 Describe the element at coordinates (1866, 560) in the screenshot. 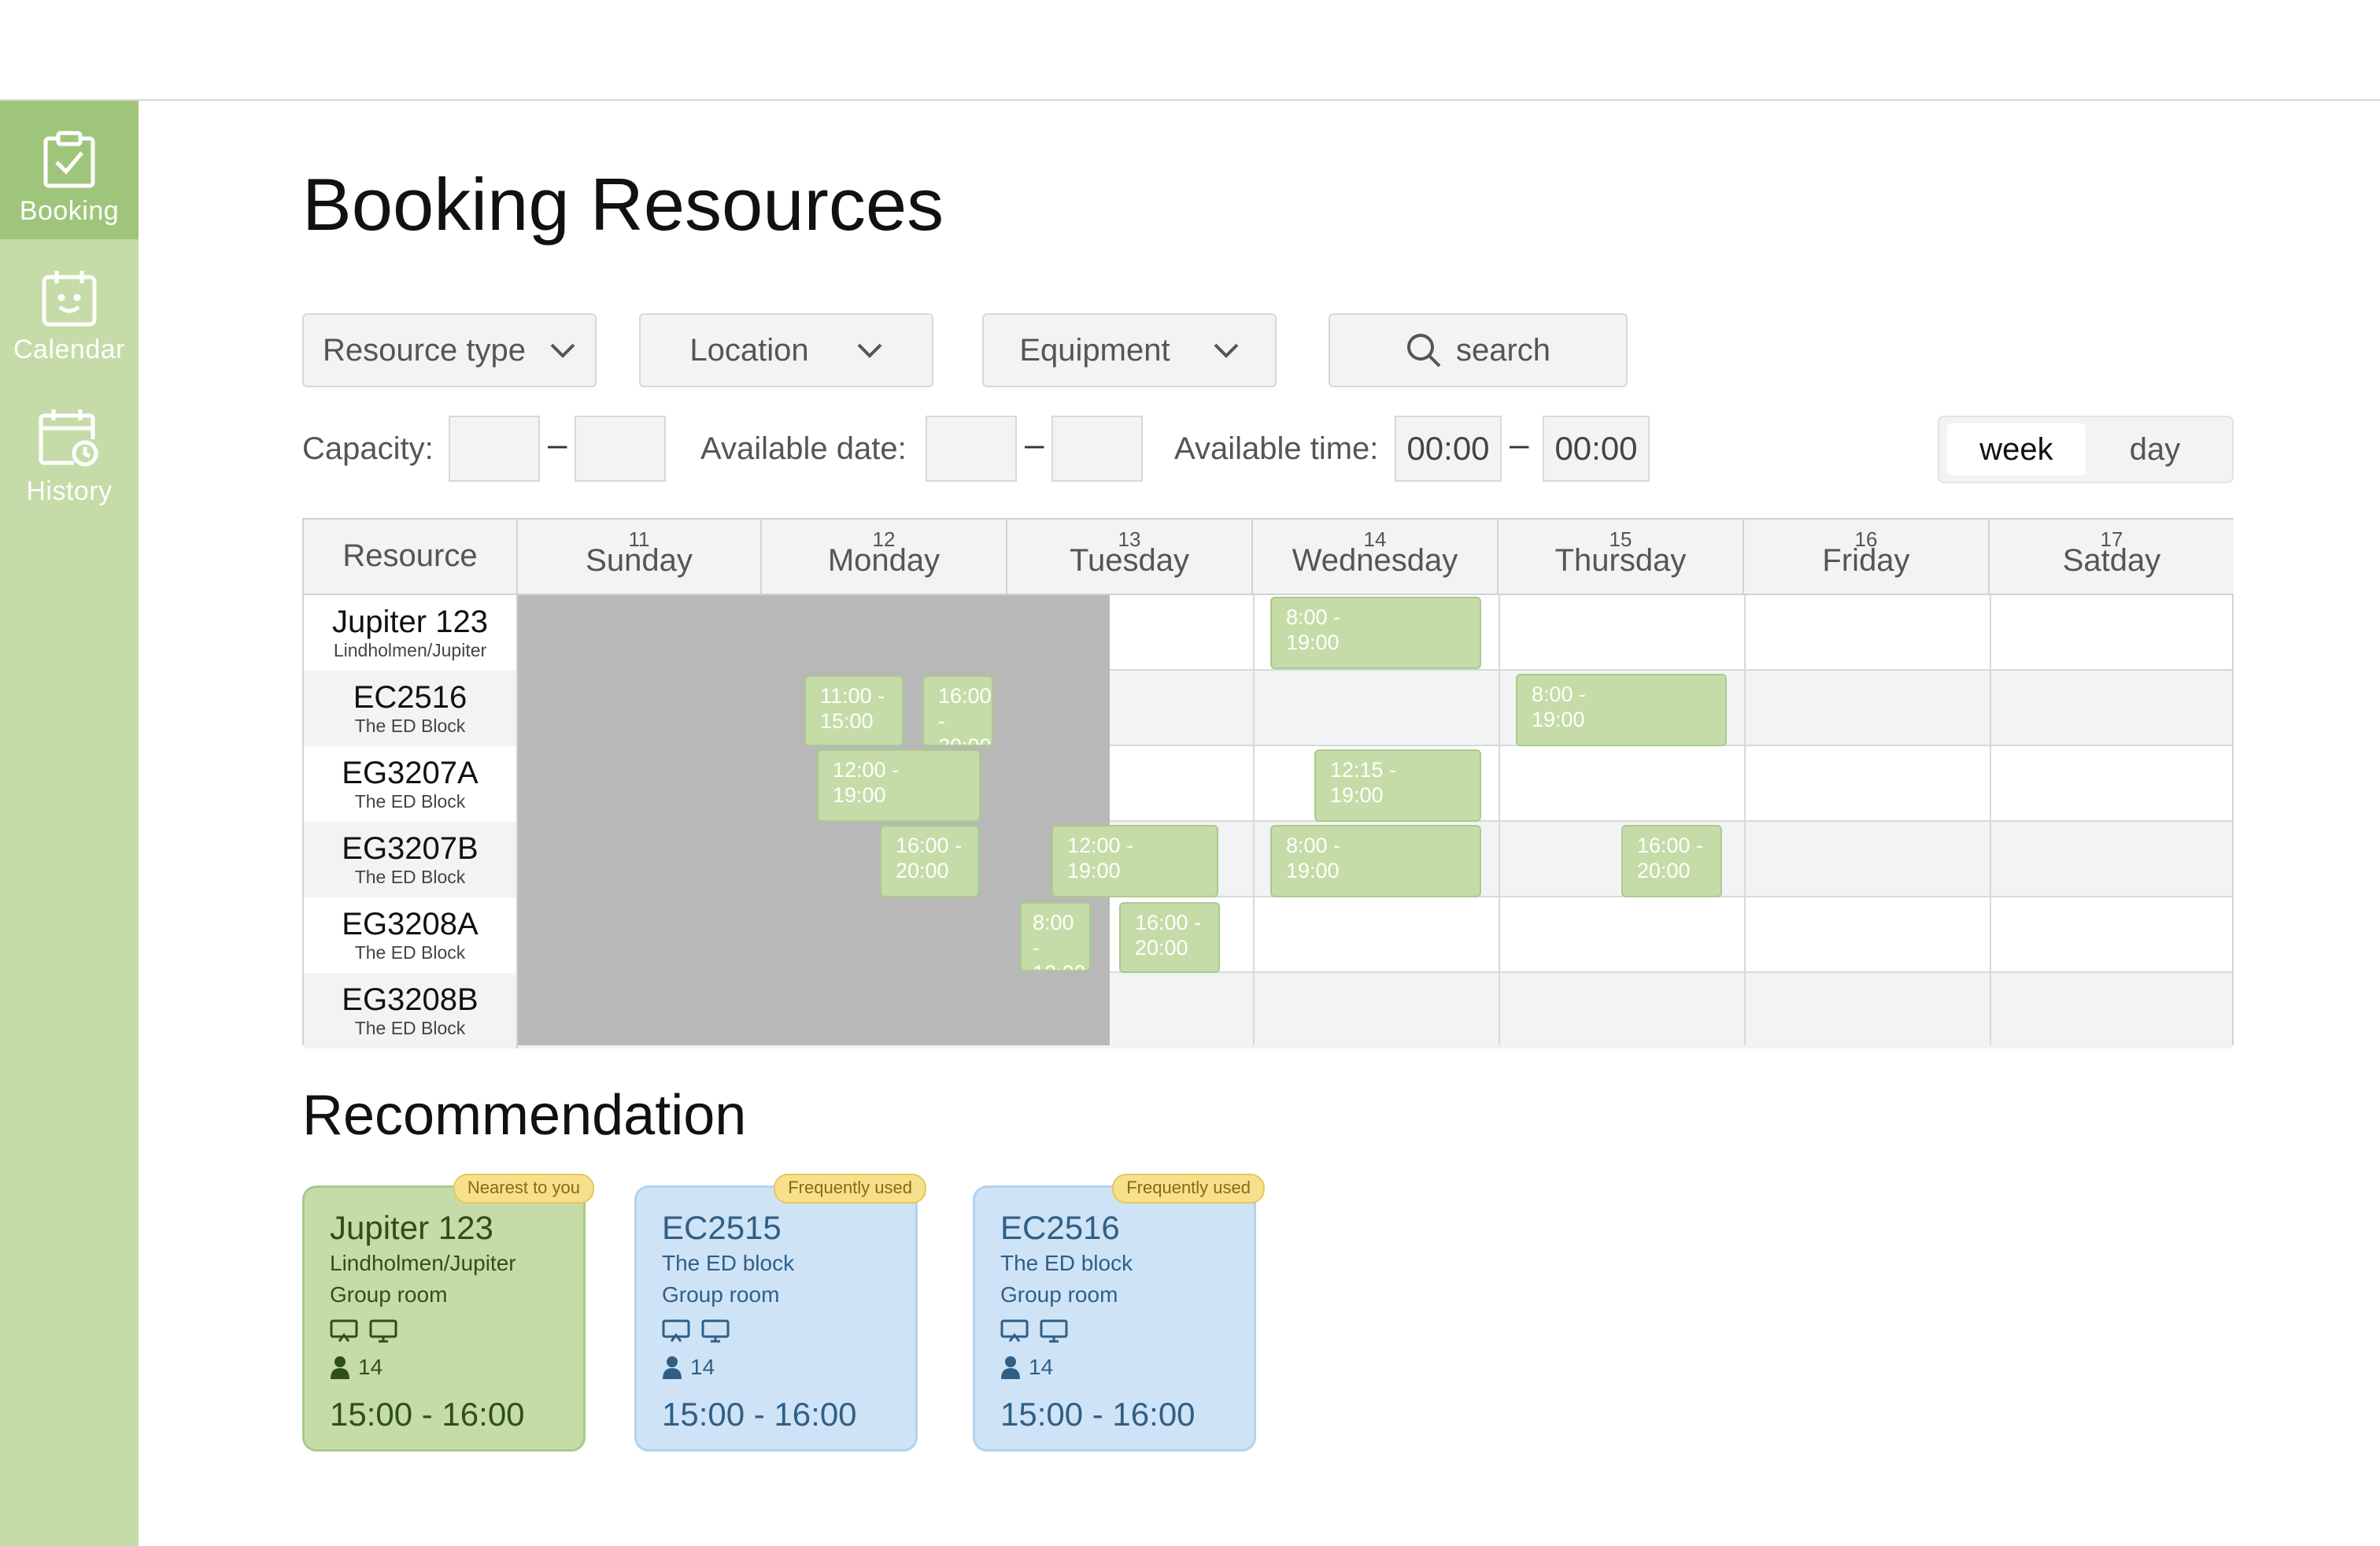

I see `day-name: Friday` at that location.